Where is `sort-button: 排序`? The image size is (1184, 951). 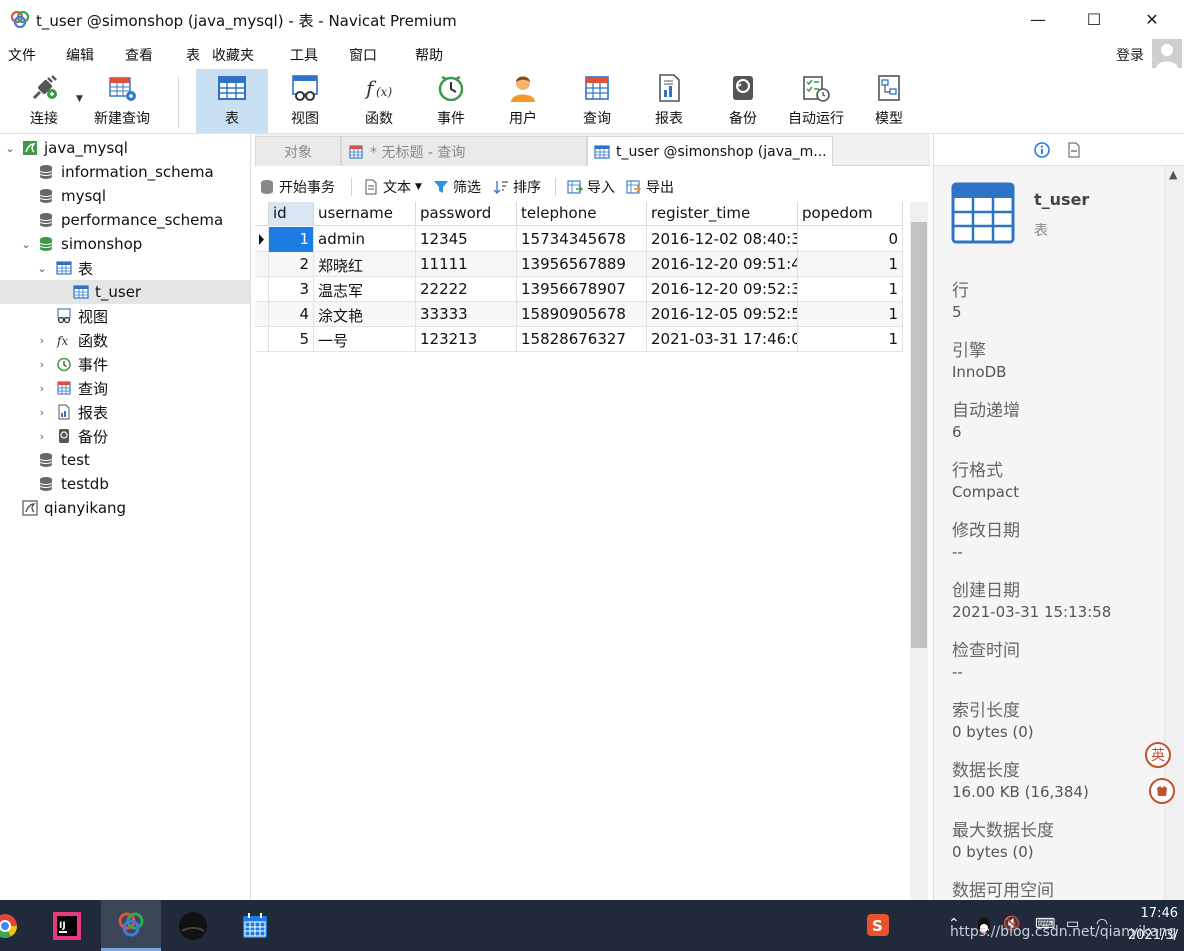
sort-button: 排序 is located at coordinates (517, 187).